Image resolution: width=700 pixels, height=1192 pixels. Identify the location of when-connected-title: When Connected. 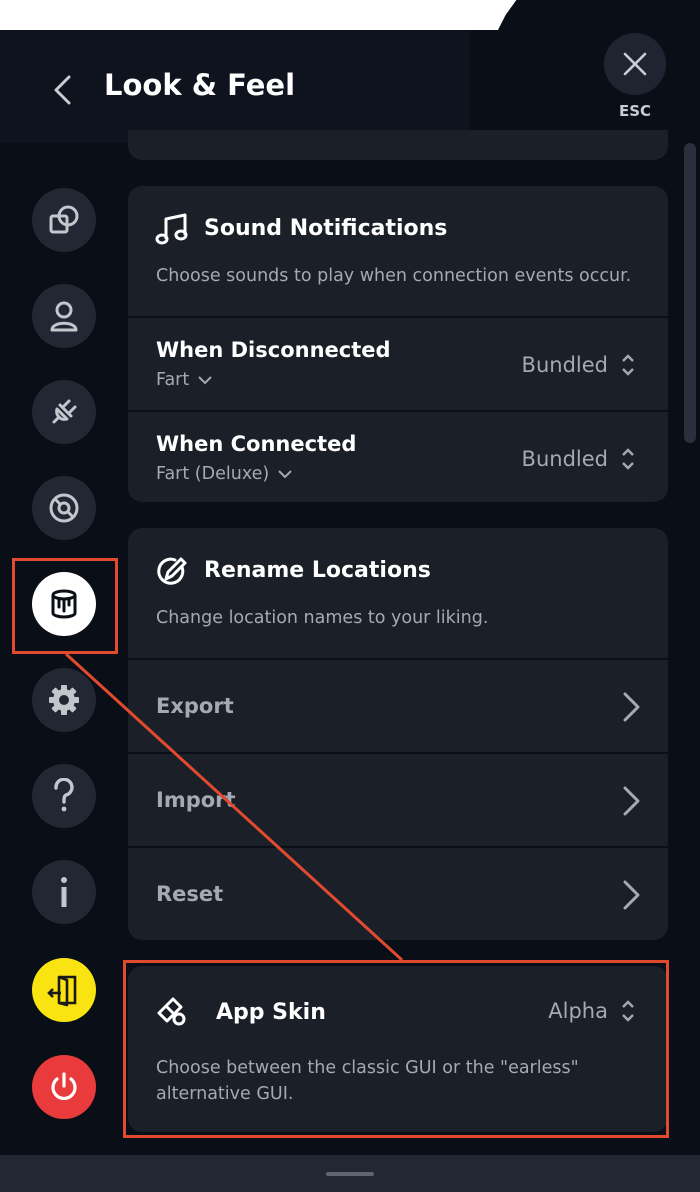
(256, 444).